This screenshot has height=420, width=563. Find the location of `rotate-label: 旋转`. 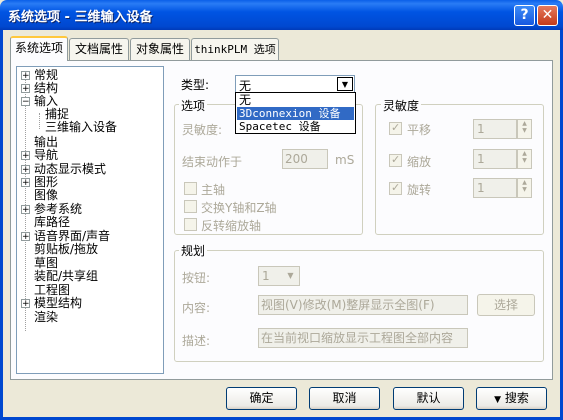

rotate-label: 旋转 is located at coordinates (419, 190).